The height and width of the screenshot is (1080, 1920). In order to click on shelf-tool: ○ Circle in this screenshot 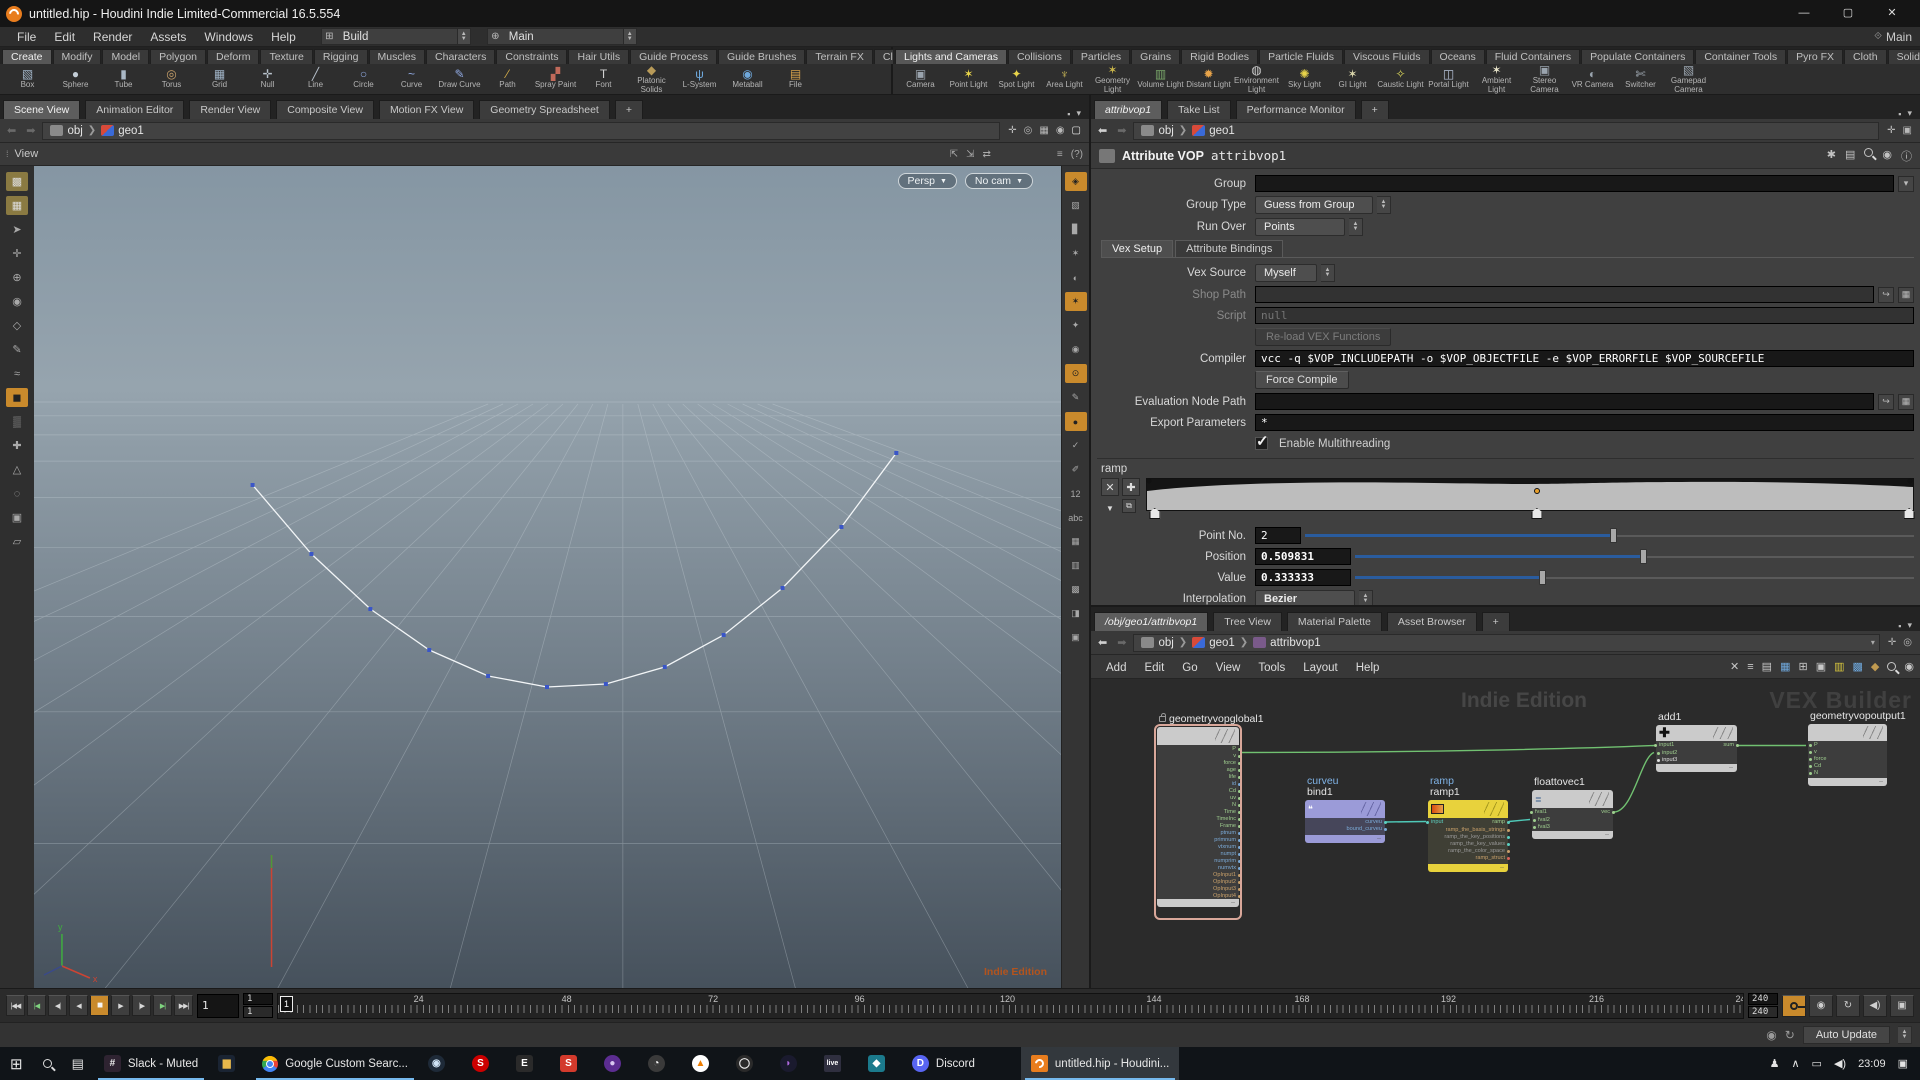, I will do `click(363, 78)`.